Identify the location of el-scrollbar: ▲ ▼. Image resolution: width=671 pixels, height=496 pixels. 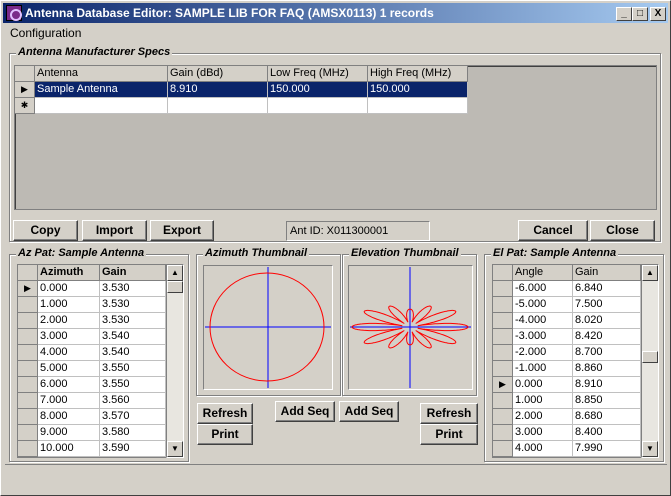
(650, 361).